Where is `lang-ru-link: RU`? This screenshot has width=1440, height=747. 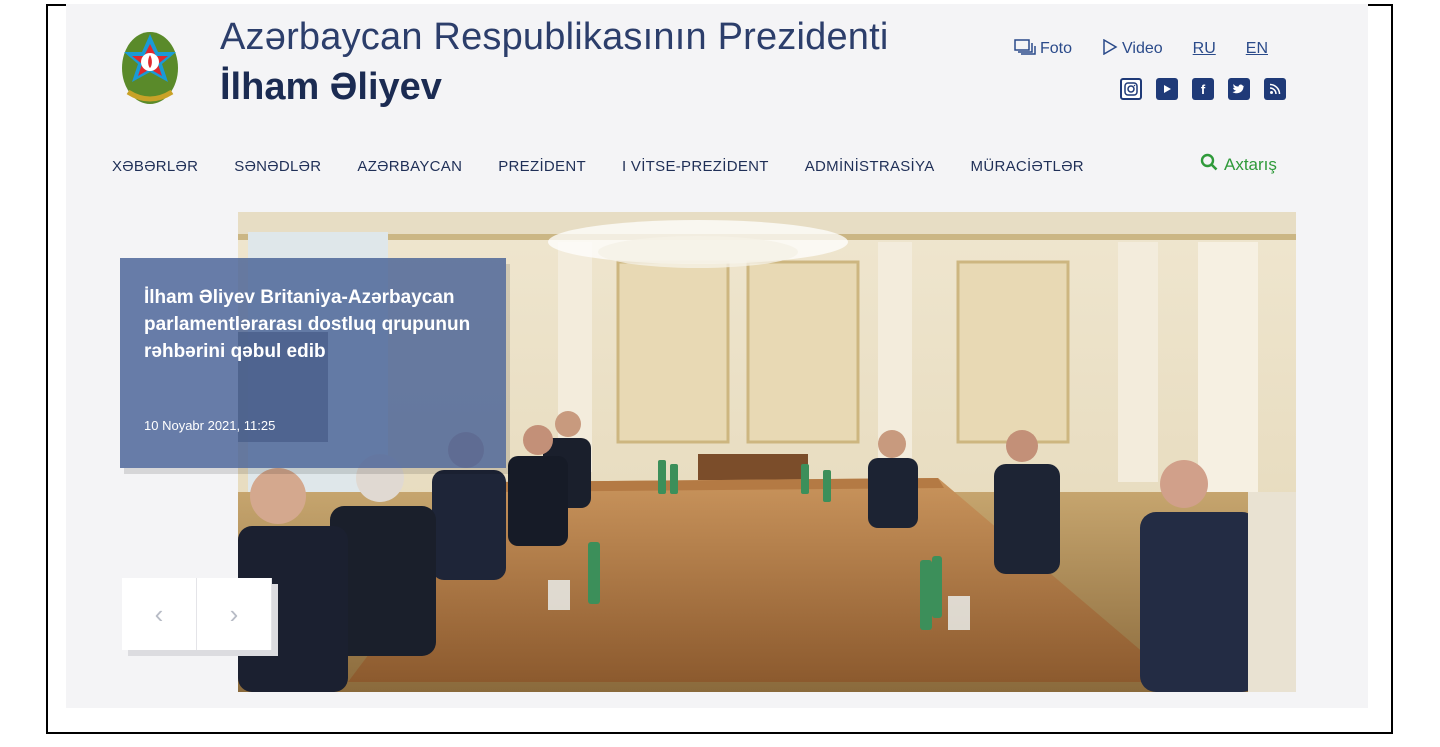 lang-ru-link: RU is located at coordinates (1204, 49).